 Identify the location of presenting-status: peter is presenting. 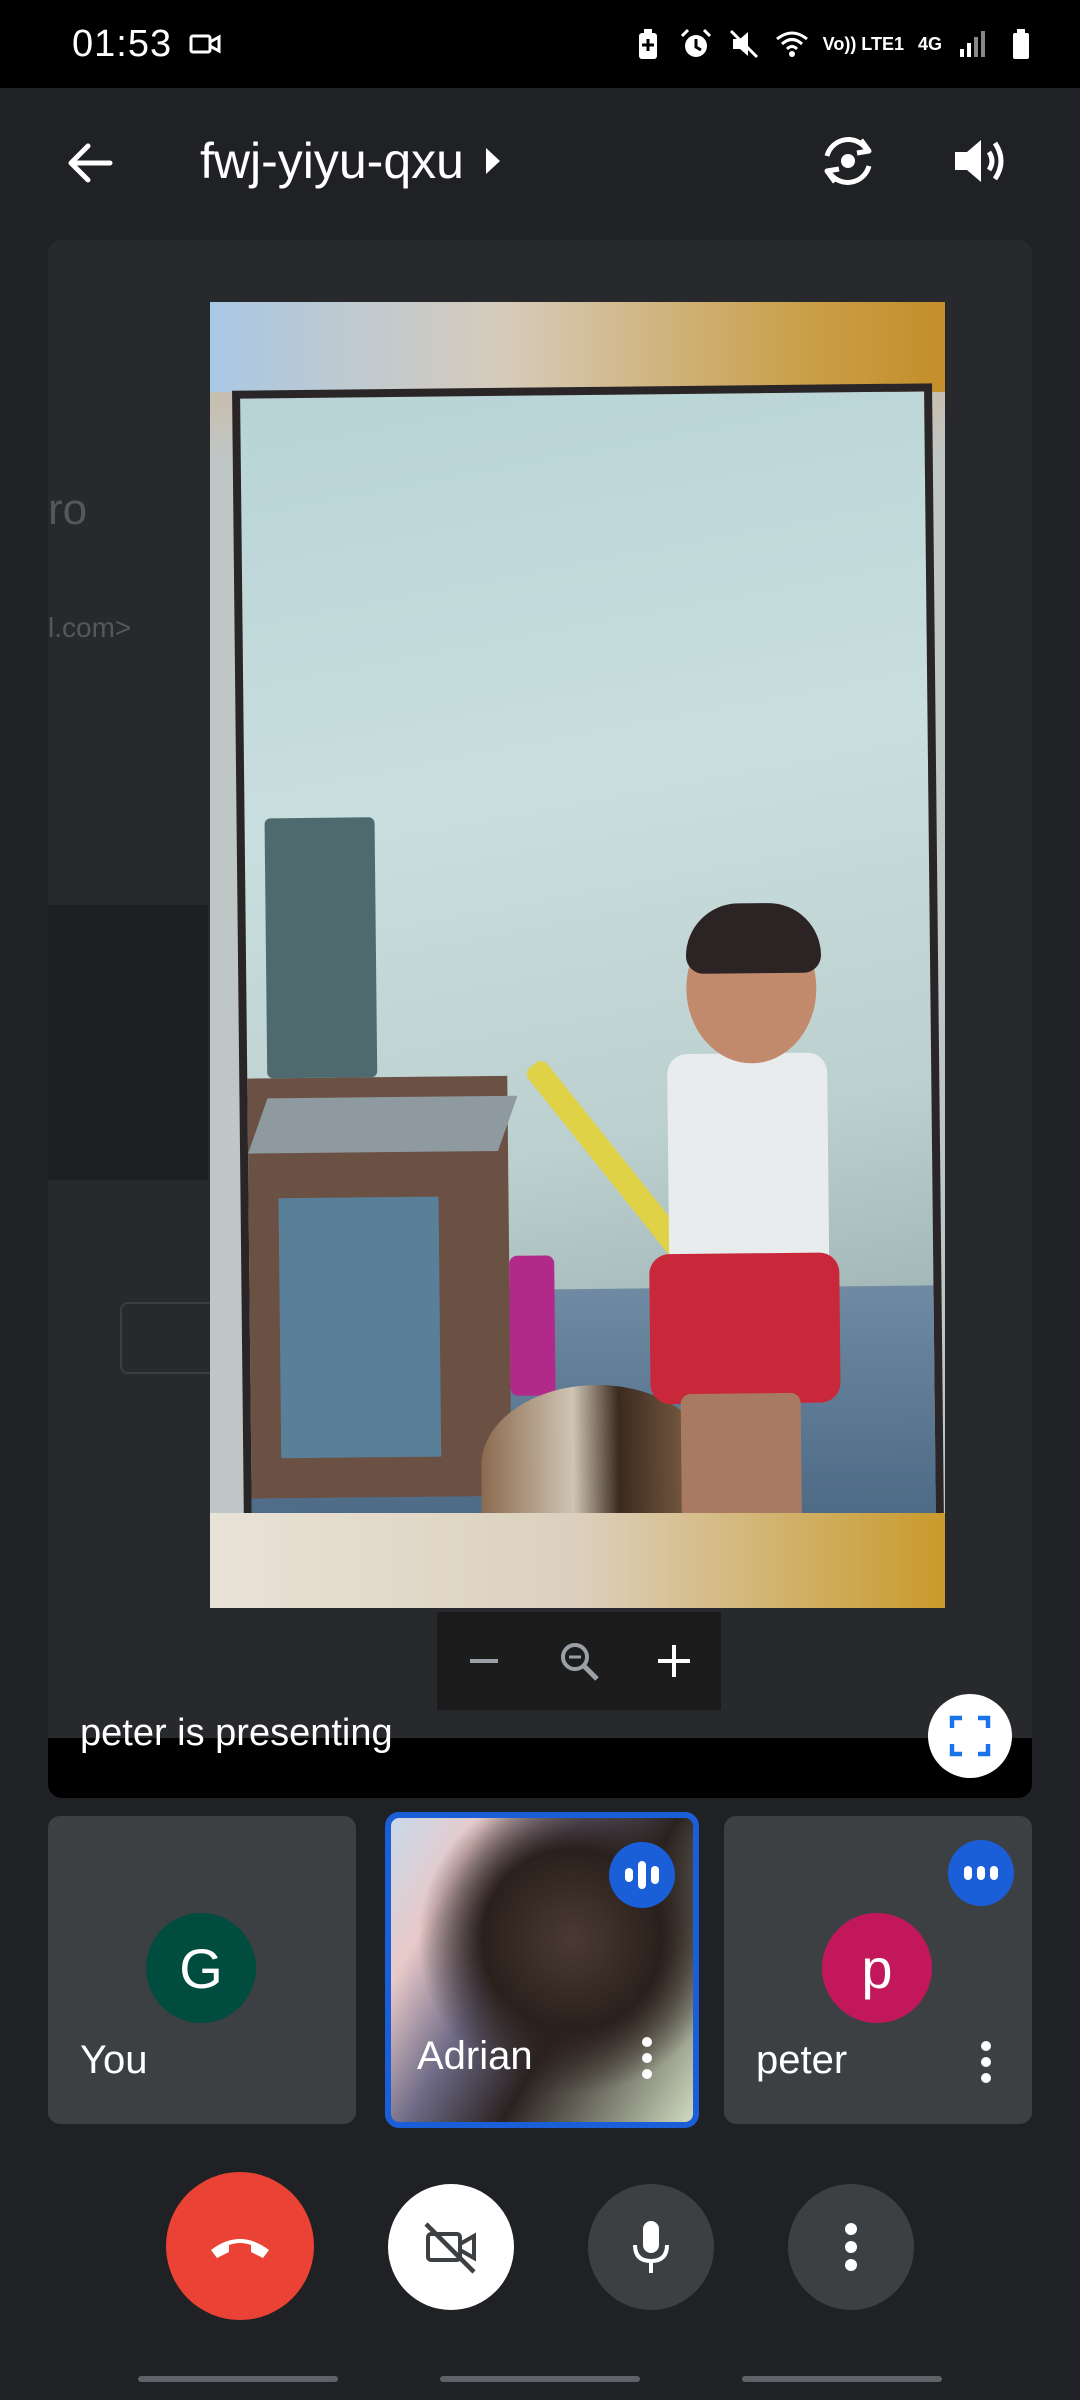
(236, 1733).